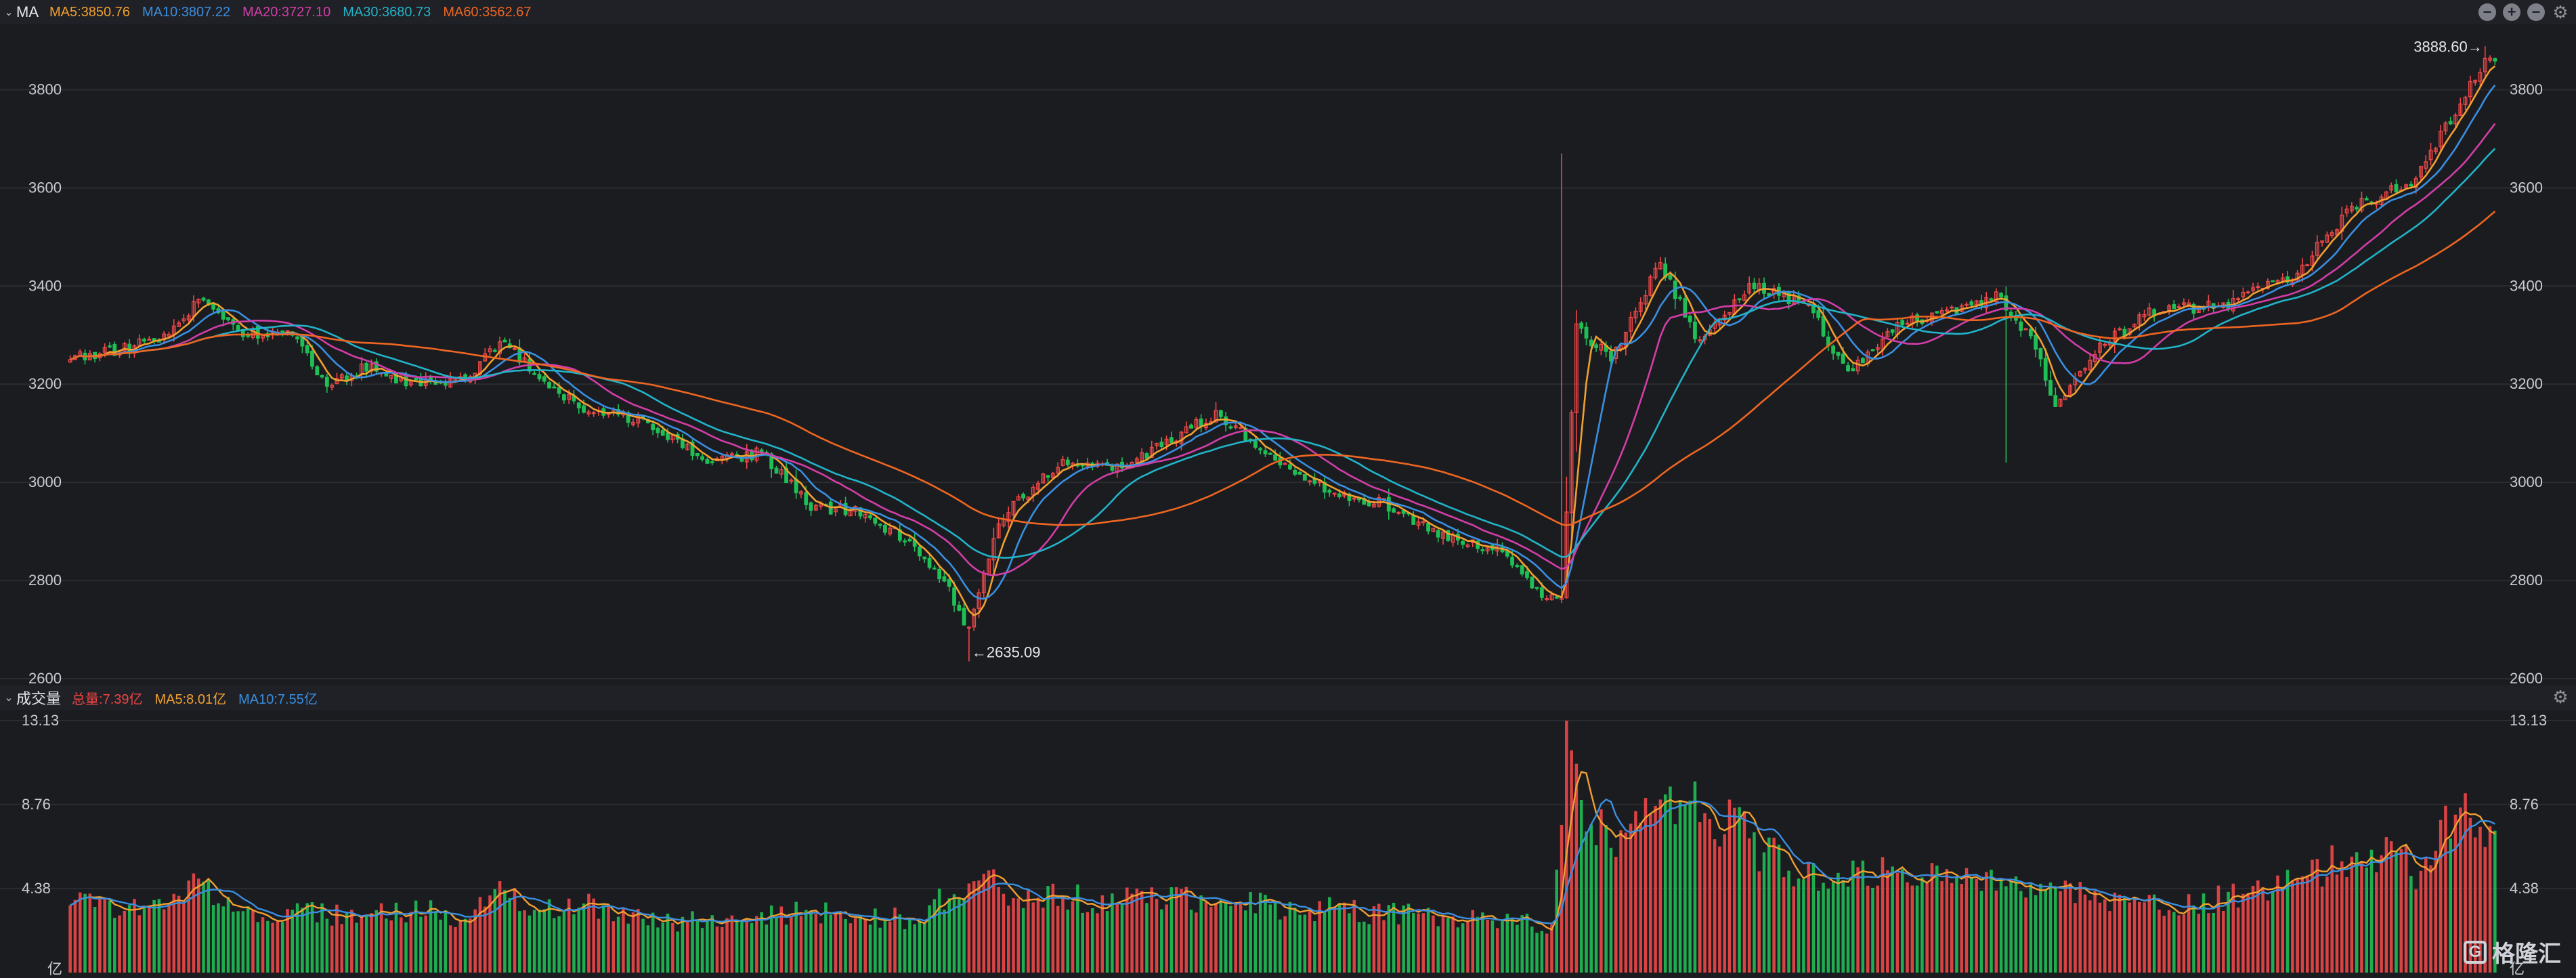 The height and width of the screenshot is (978, 2576). What do you see at coordinates (1448, 536) in the screenshot?
I see `candle` at bounding box center [1448, 536].